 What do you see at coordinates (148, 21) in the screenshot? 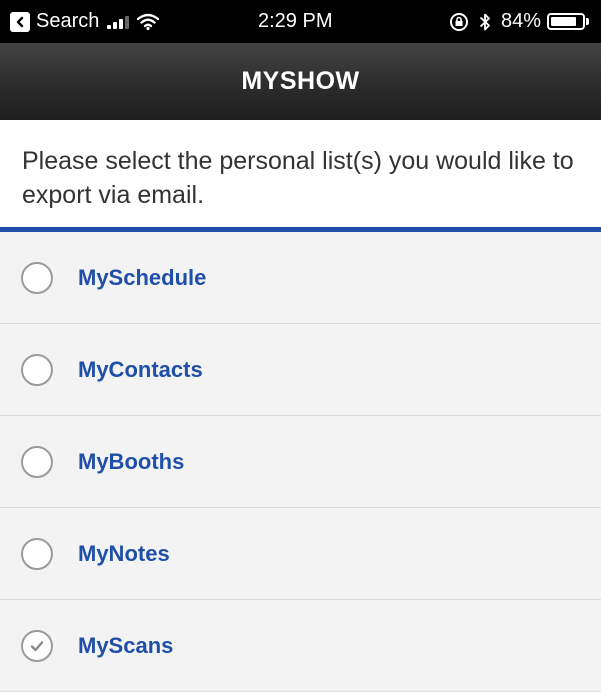
I see `wifi-icon` at bounding box center [148, 21].